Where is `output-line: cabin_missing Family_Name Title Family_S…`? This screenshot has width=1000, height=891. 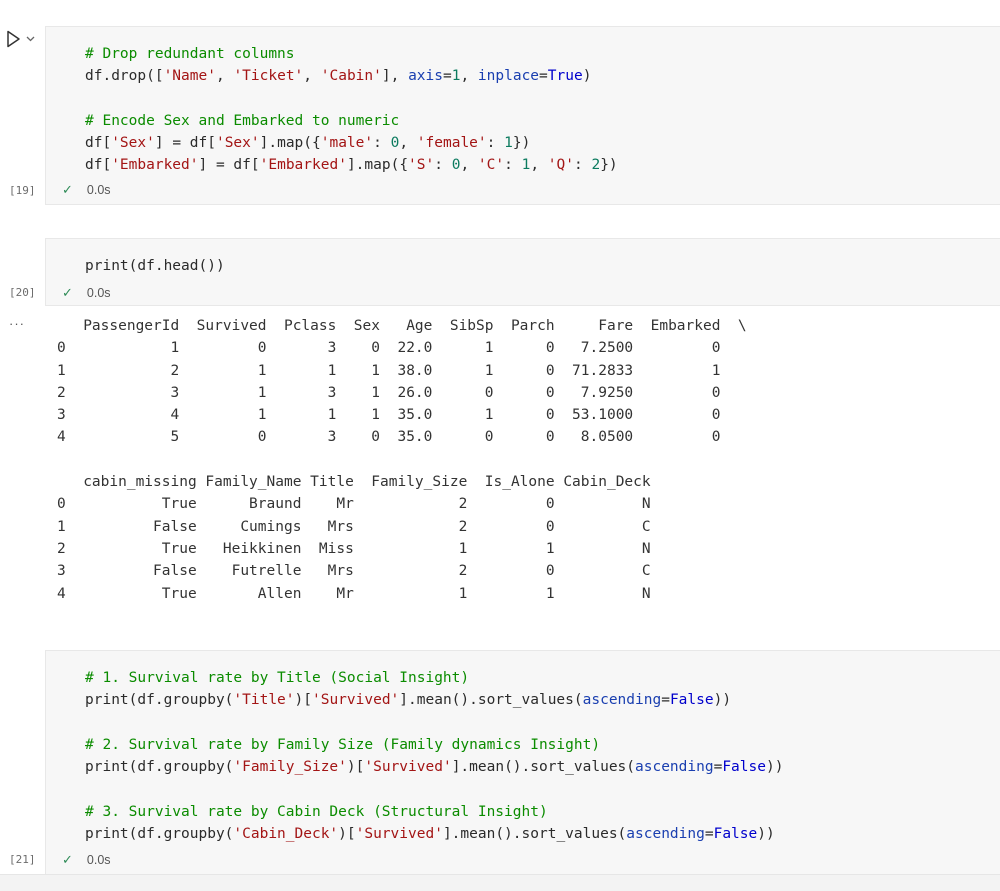
output-line: cabin_missing Family_Name Title Family_S… is located at coordinates (363, 482).